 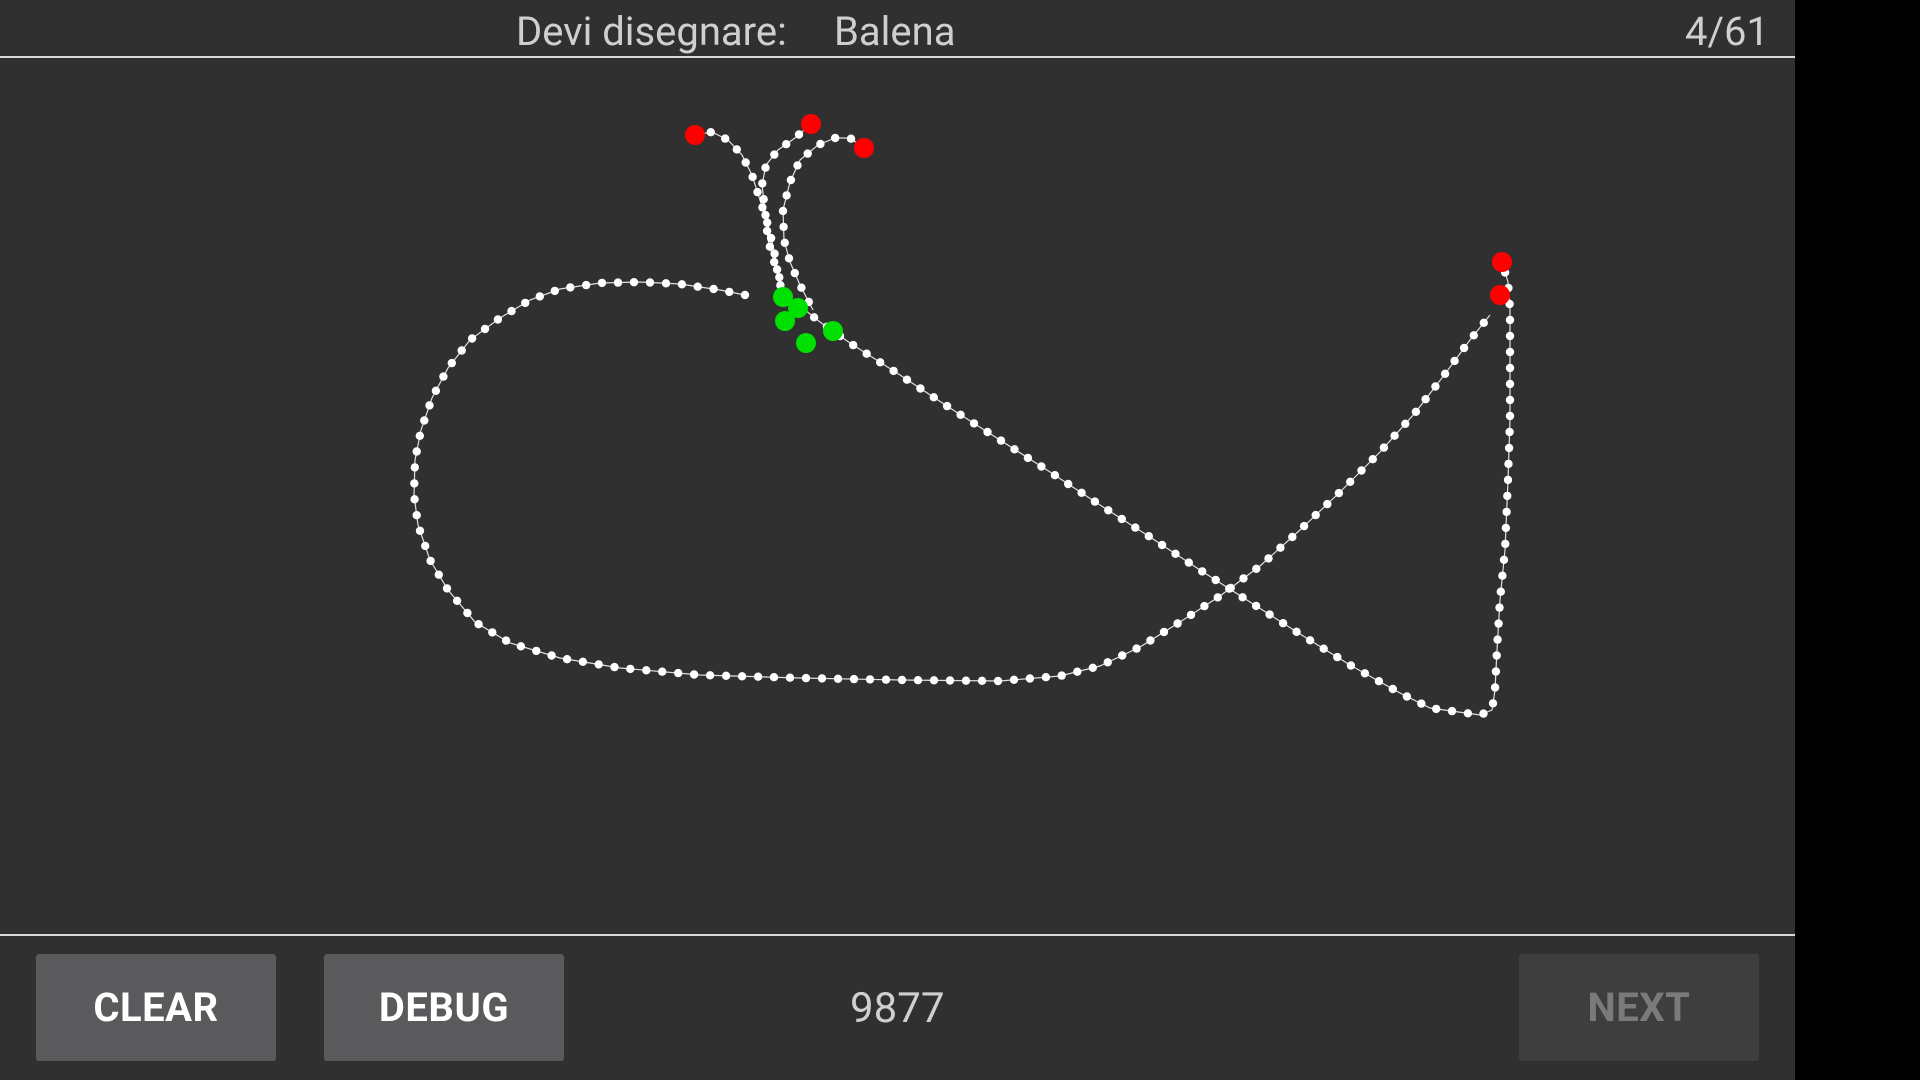 I want to click on footer-divider, so click(x=897, y=935).